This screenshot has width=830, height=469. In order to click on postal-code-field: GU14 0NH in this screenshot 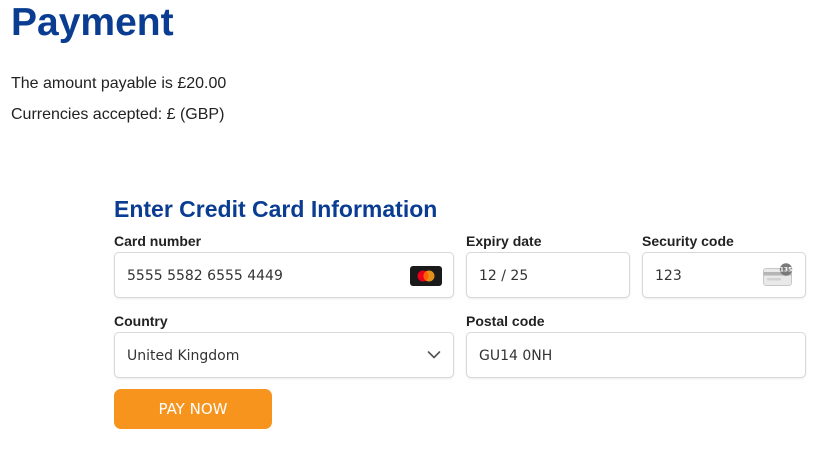, I will do `click(636, 355)`.